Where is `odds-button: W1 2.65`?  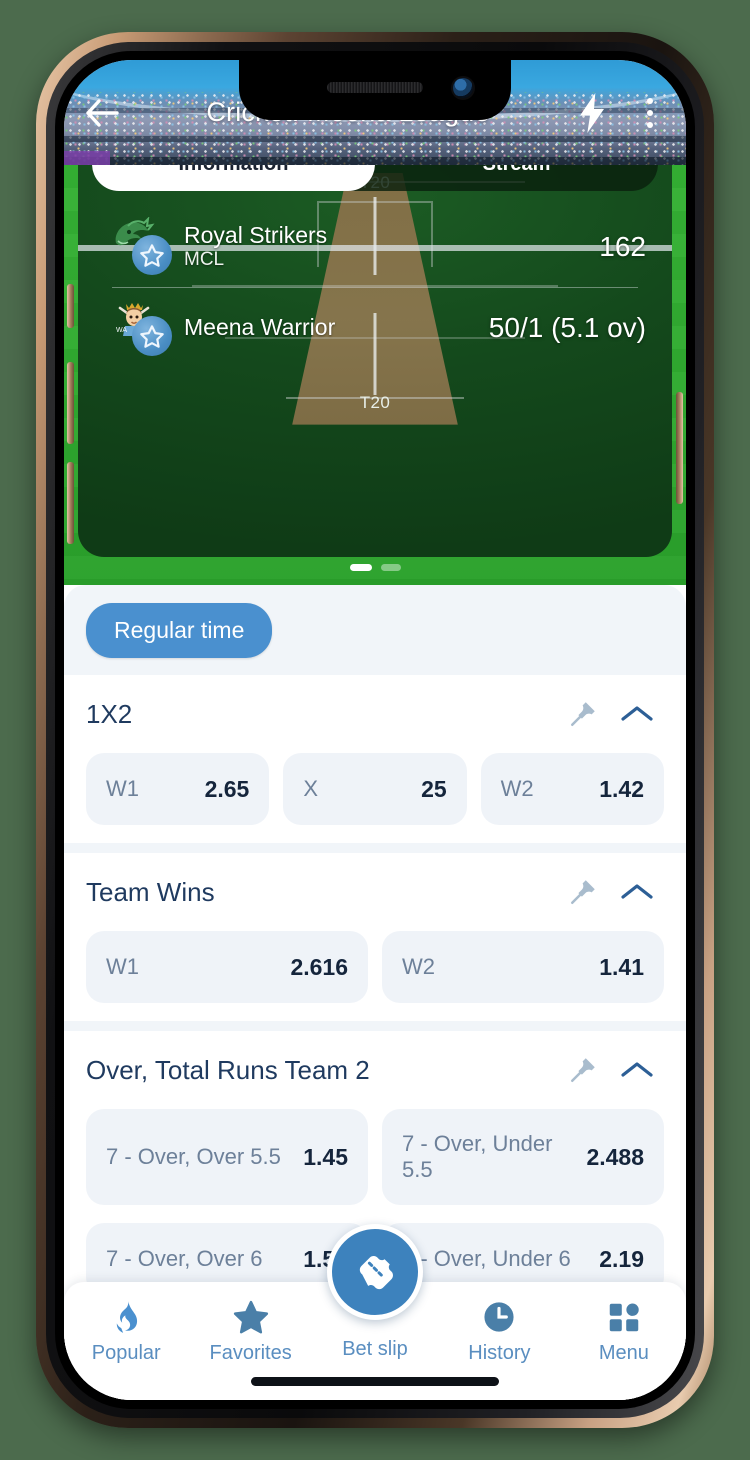 odds-button: W1 2.65 is located at coordinates (178, 789).